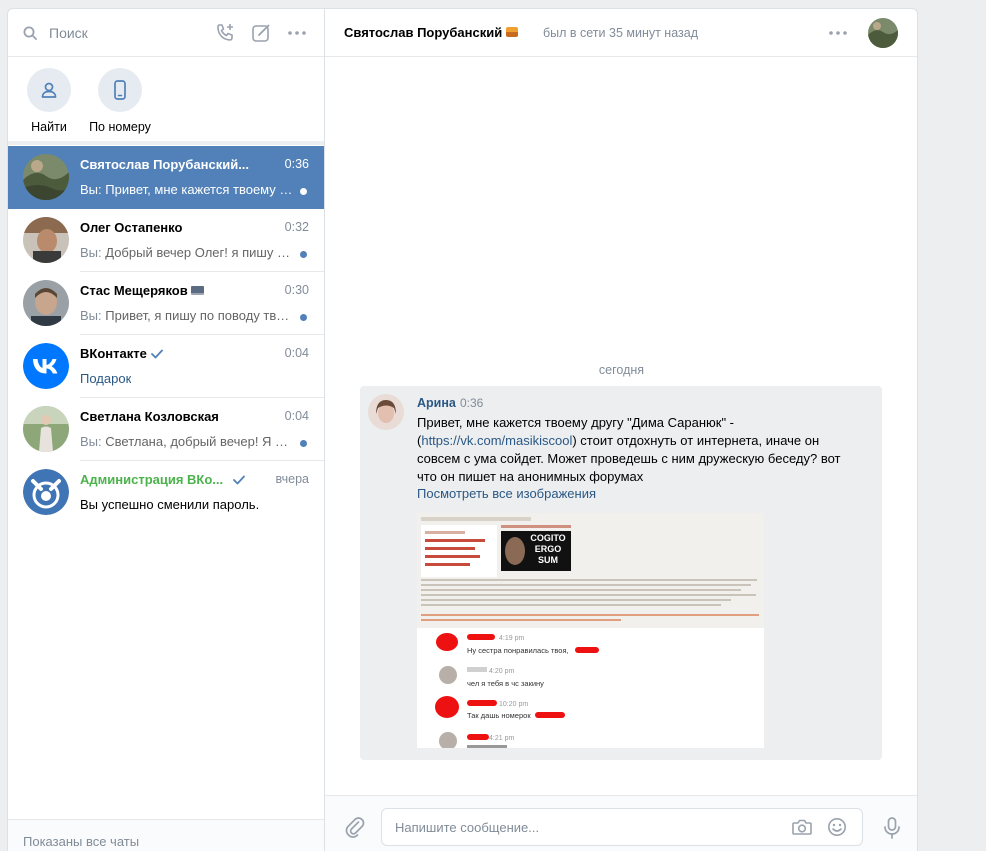 This screenshot has height=851, width=986. What do you see at coordinates (120, 101) in the screenshot?
I see `by-number-button: По номеру` at bounding box center [120, 101].